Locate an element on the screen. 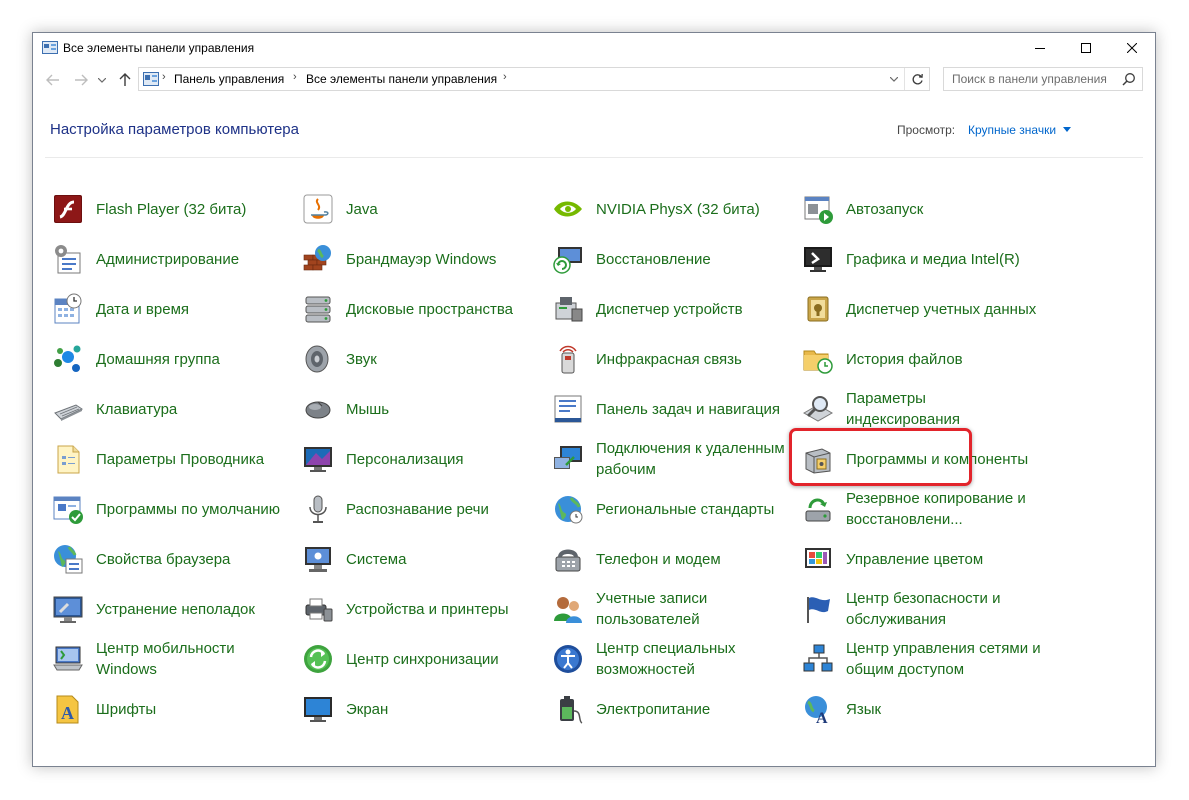  control-panel-item-ease-of-access: Центр специальных возможностей is located at coordinates (672, 659).